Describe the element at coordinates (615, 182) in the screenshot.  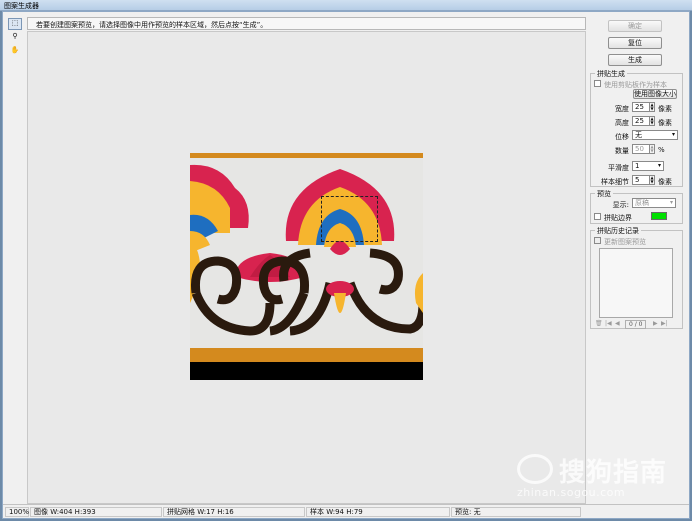
I see `sample-detail-label: 样本细节` at that location.